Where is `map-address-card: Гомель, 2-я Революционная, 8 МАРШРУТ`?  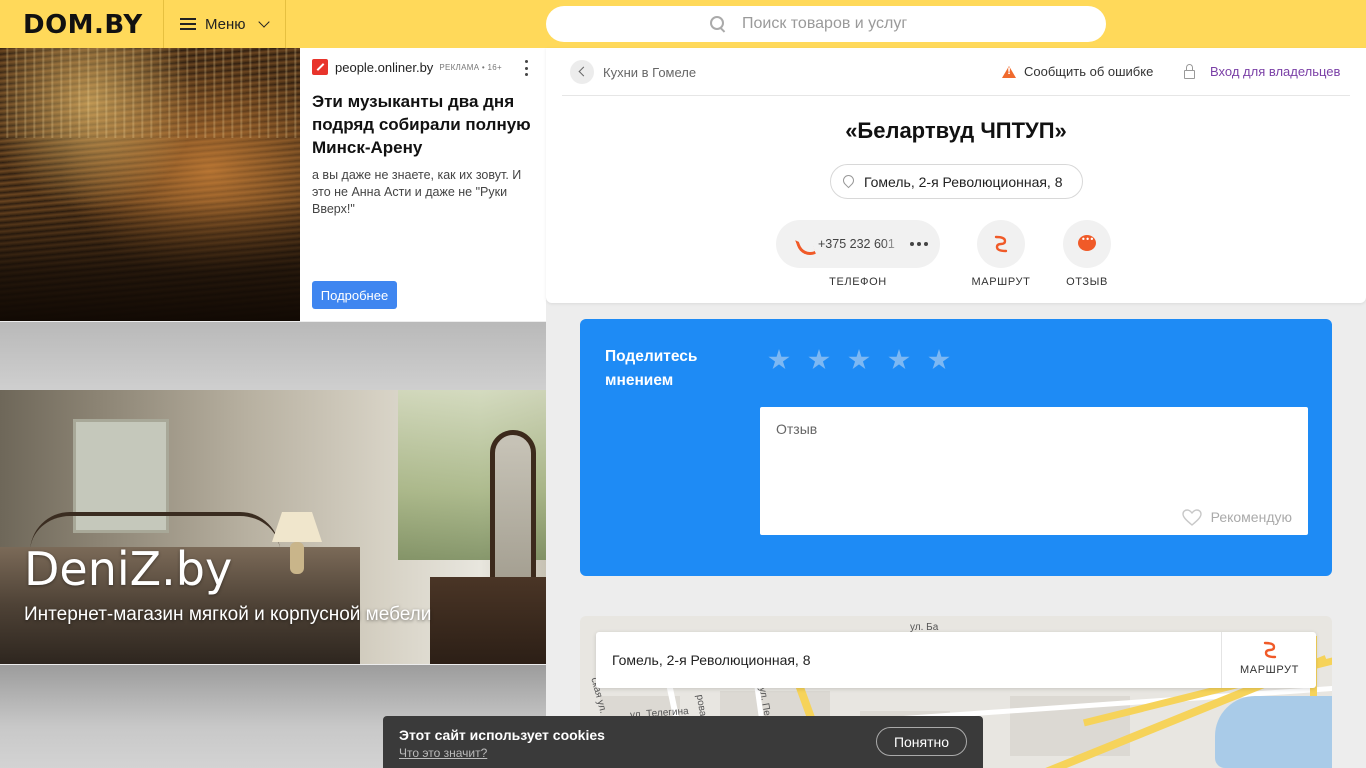
map-address-card: Гомель, 2-я Революционная, 8 МАРШРУТ is located at coordinates (956, 660).